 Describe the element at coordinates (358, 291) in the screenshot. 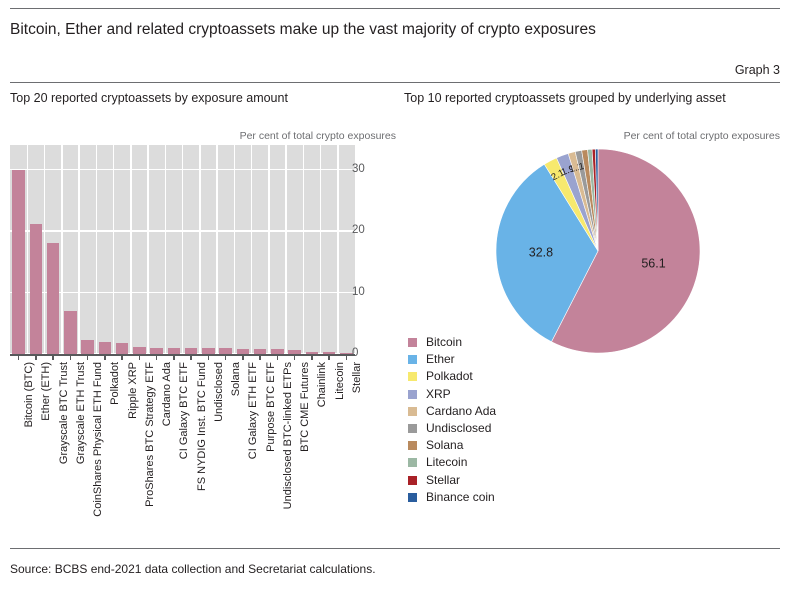

I see `y-axis-tick-label: 10` at that location.